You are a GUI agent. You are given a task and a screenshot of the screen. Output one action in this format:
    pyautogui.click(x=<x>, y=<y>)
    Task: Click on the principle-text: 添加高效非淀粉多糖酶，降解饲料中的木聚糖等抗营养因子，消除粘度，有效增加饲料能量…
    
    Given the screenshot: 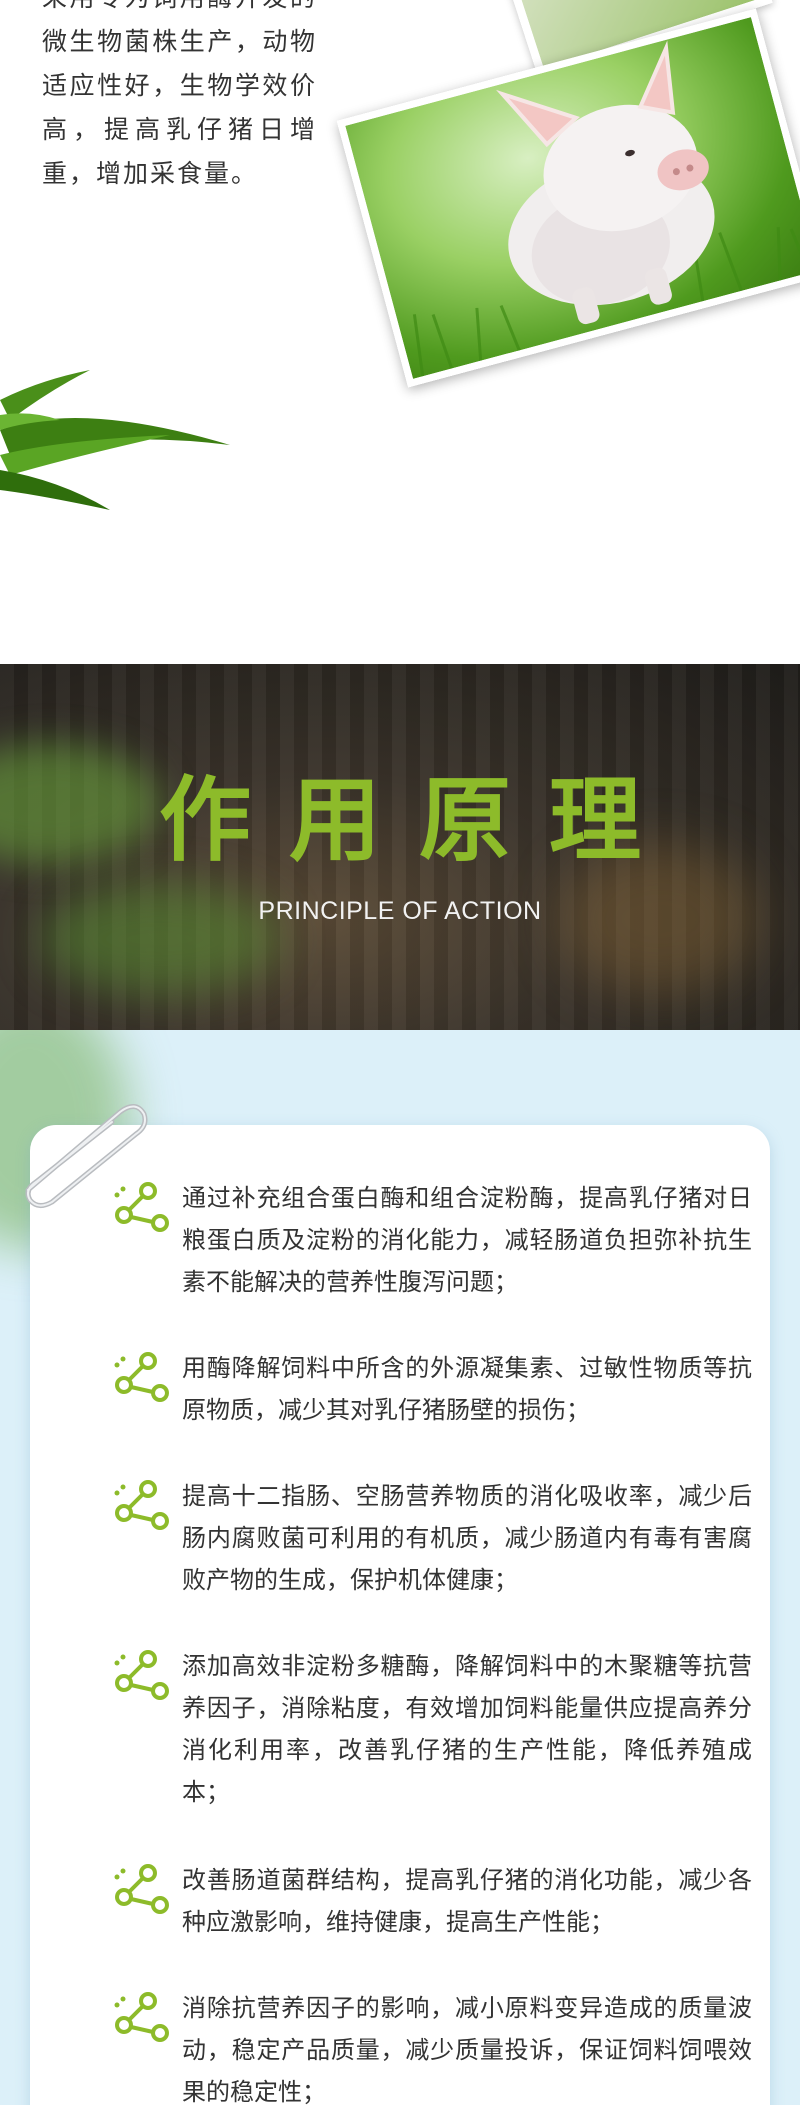 What is the action you would take?
    pyautogui.click(x=467, y=1729)
    